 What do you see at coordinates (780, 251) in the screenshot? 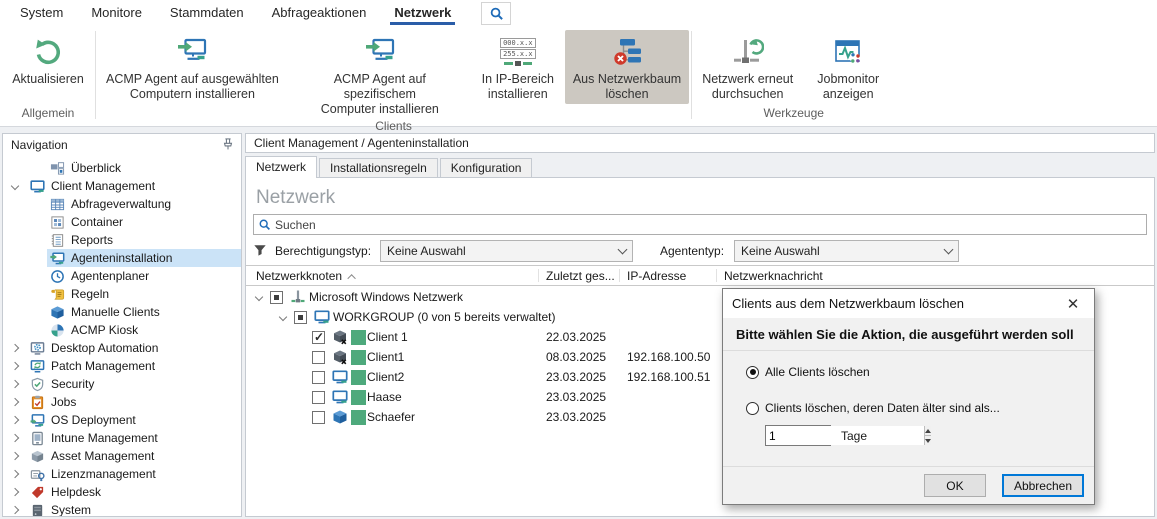
I see `agent-type-value: Keine Auswahl` at bounding box center [780, 251].